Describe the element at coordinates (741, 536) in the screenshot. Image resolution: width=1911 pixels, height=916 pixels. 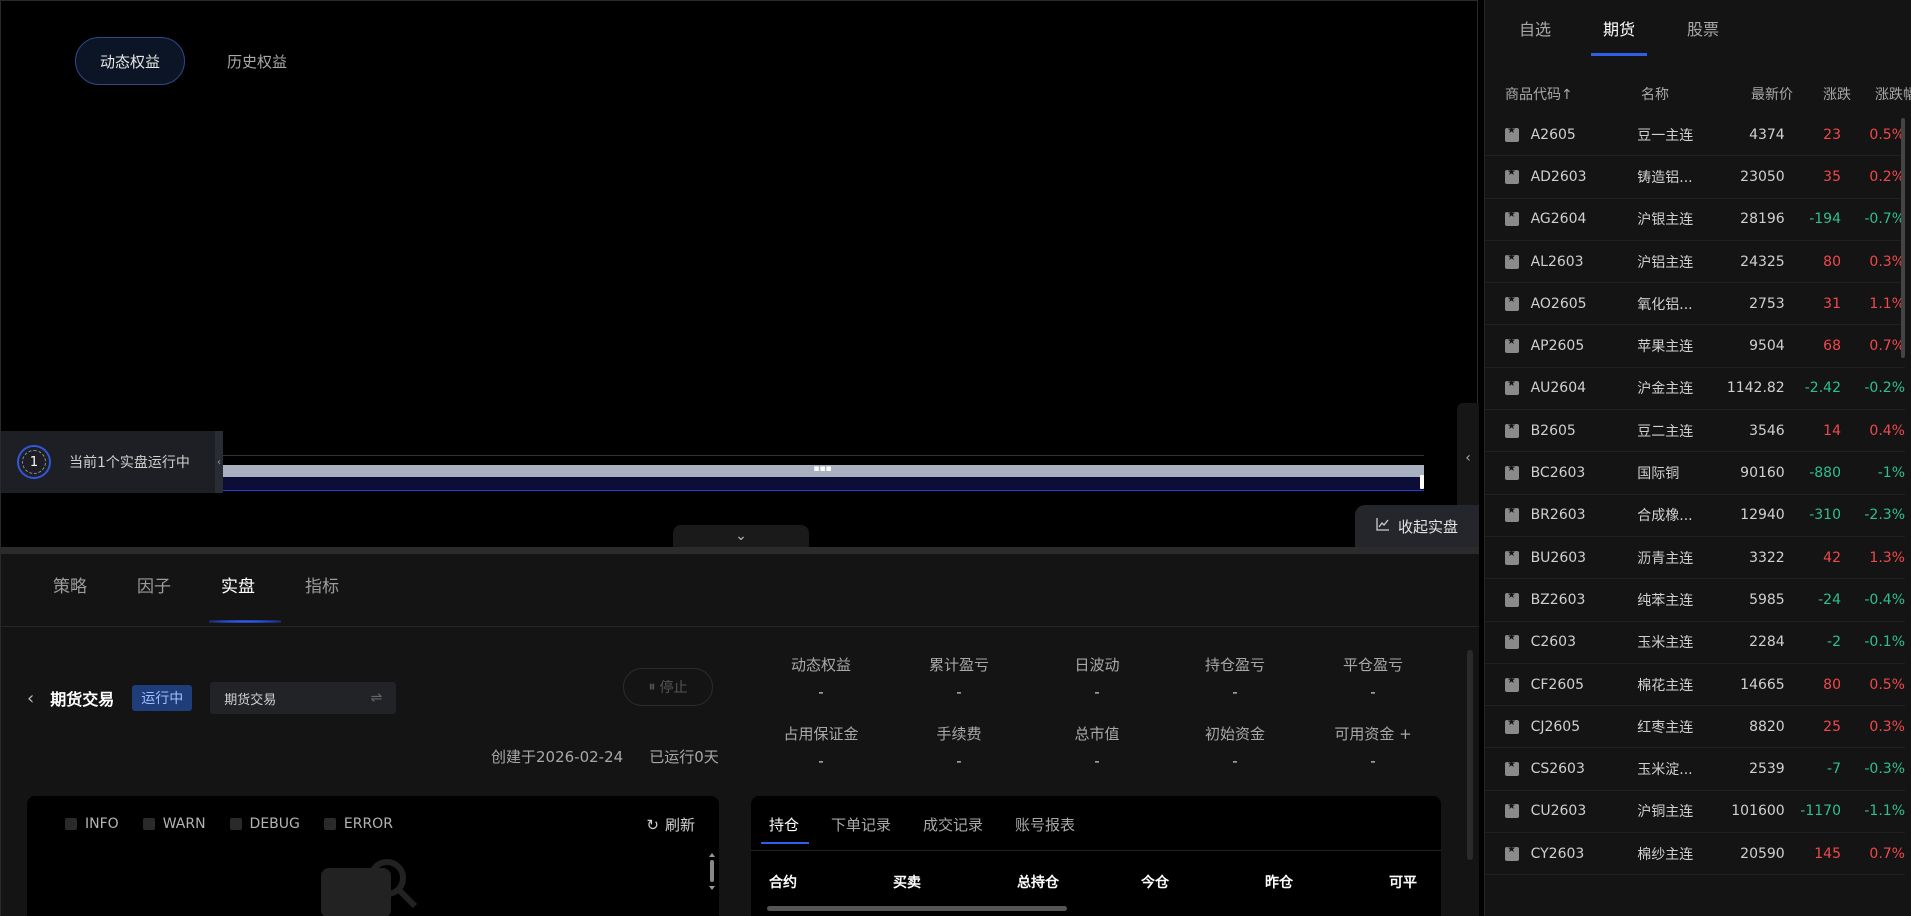
I see `chevron-down-icon: ⌄` at that location.